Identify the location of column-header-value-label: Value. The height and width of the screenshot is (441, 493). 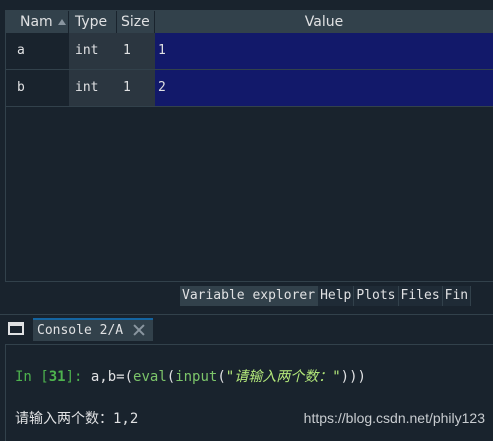
(324, 22).